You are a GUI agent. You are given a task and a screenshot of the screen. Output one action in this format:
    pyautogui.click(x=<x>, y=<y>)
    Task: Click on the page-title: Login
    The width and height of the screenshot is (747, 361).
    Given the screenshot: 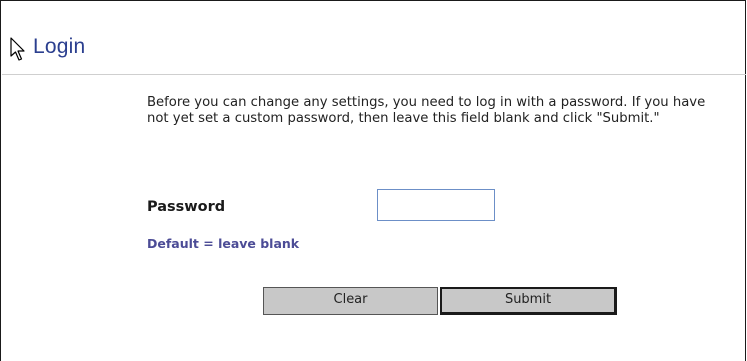 What is the action you would take?
    pyautogui.click(x=59, y=46)
    